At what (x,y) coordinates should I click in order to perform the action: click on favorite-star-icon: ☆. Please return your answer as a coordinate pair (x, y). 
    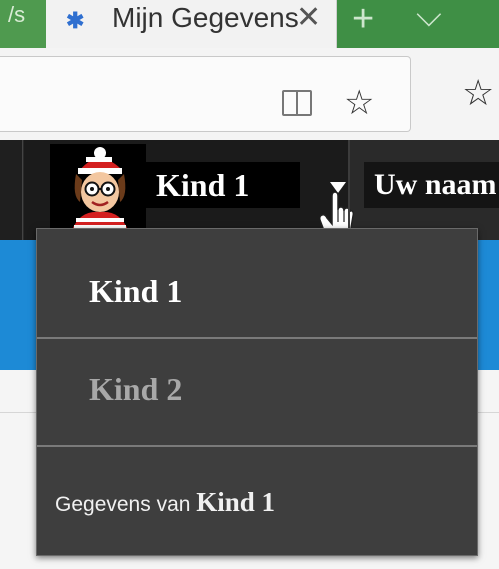
    Looking at the image, I should click on (359, 103).